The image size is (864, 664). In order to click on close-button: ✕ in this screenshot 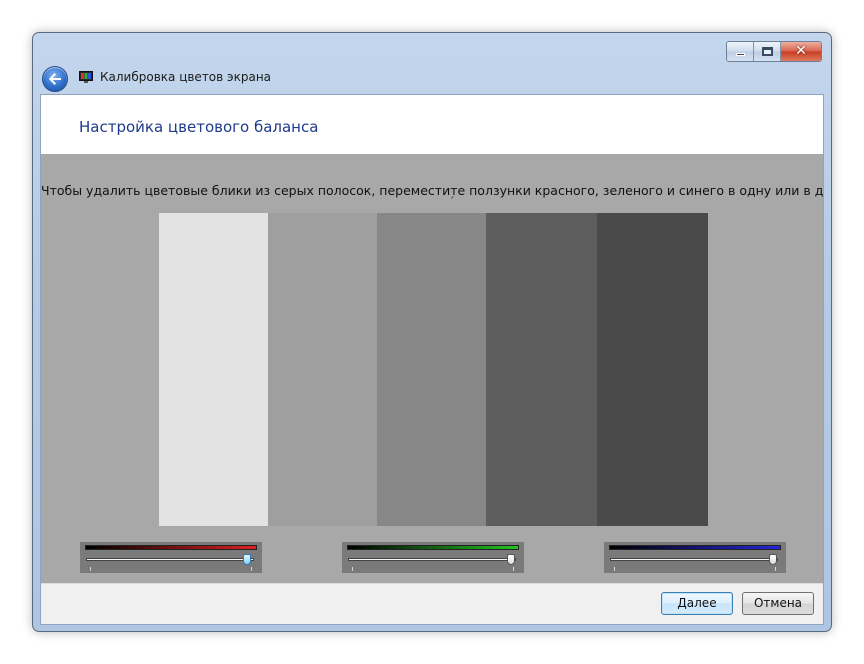, I will do `click(801, 51)`.